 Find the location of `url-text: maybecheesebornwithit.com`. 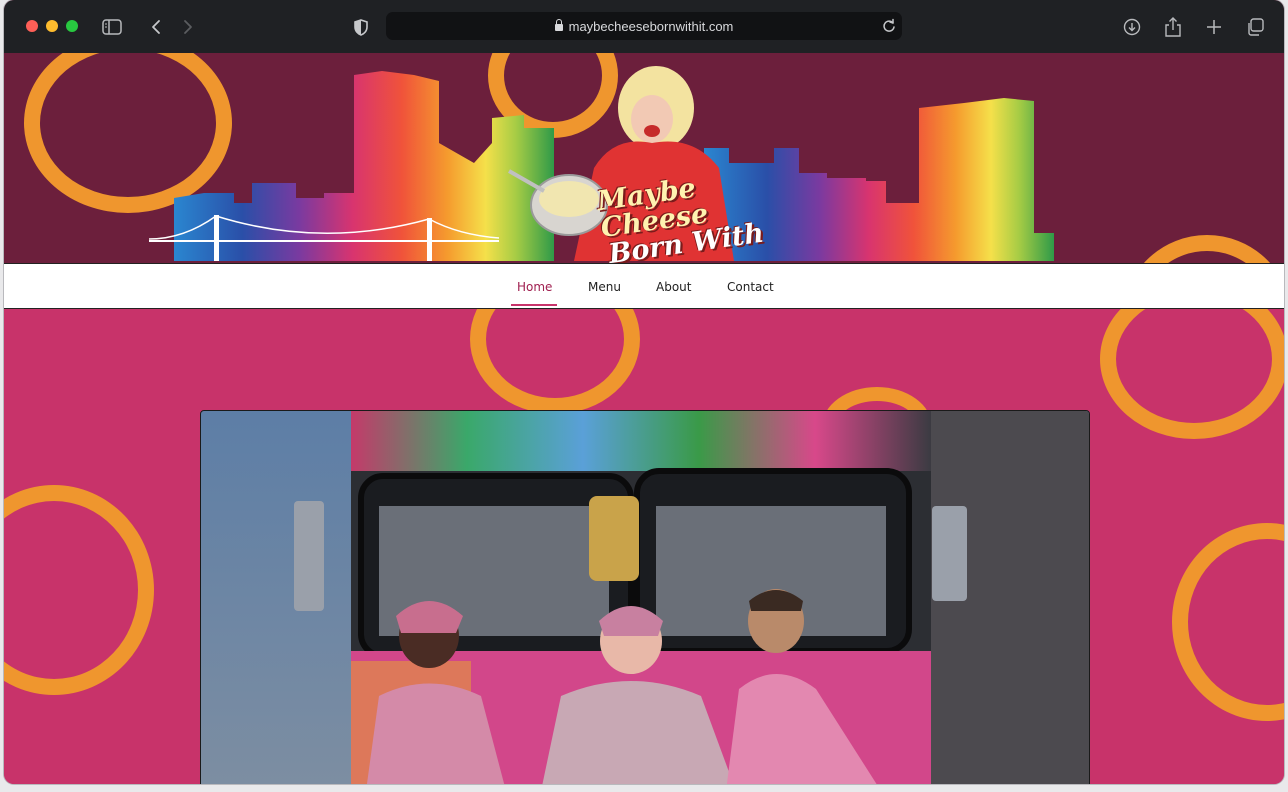

url-text: maybecheesebornwithit.com is located at coordinates (651, 26).